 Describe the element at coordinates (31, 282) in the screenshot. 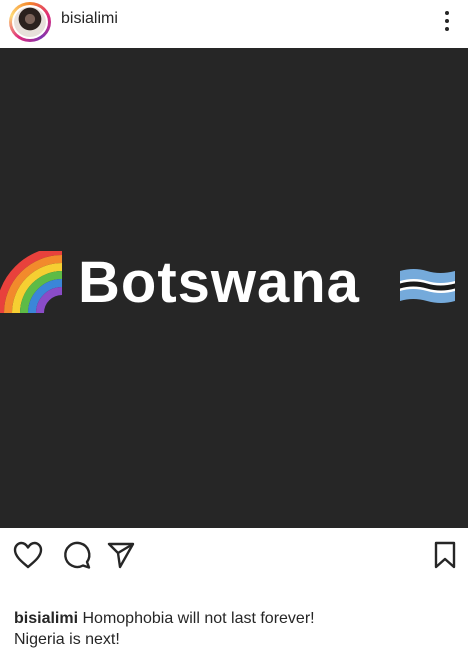

I see `rainbow-icon` at that location.